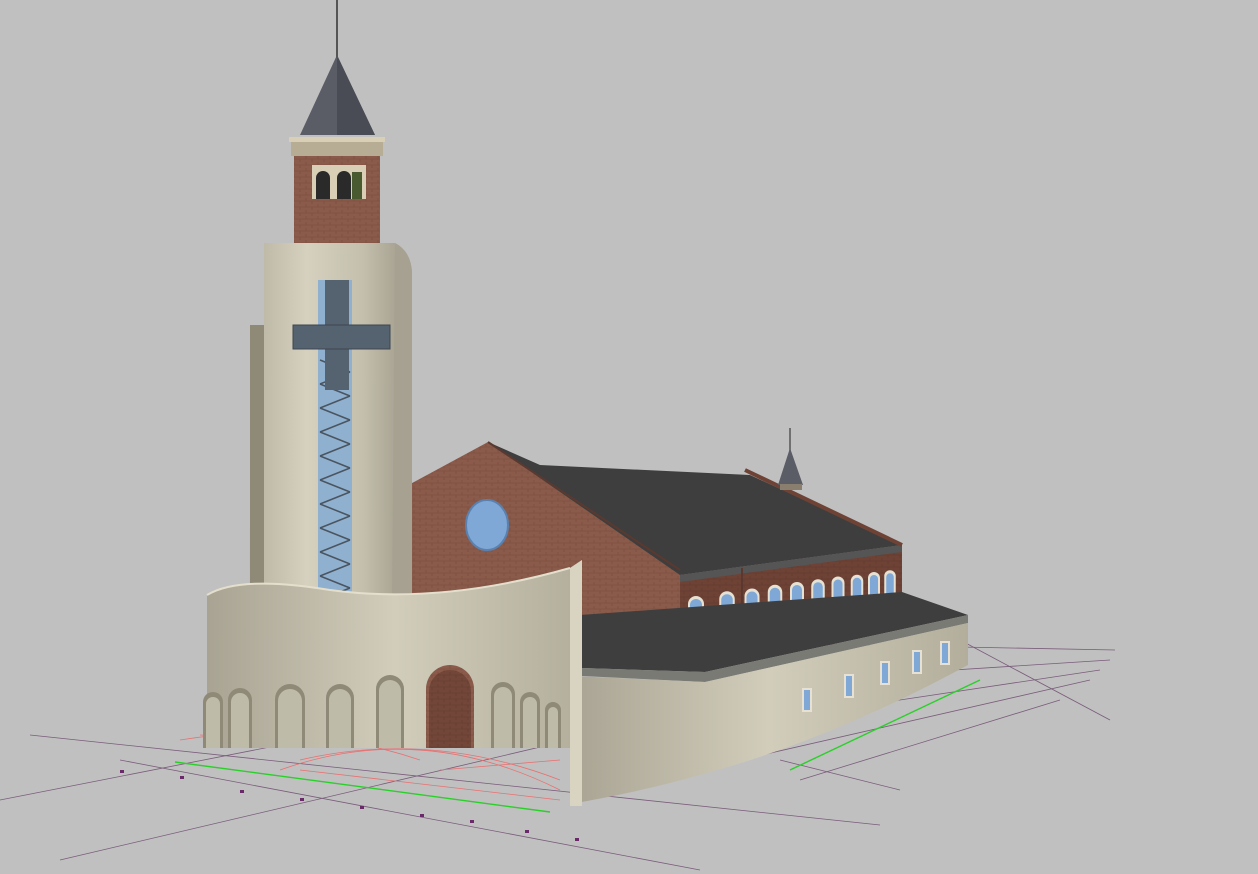  Describe the element at coordinates (487, 525) in the screenshot. I see `rose-window-icon` at that location.